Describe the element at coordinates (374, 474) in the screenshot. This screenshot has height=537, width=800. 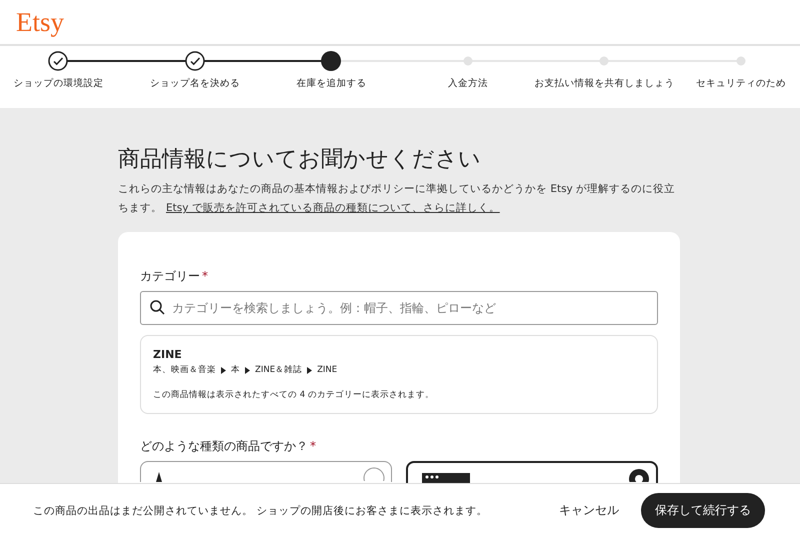
I see `radio-button` at that location.